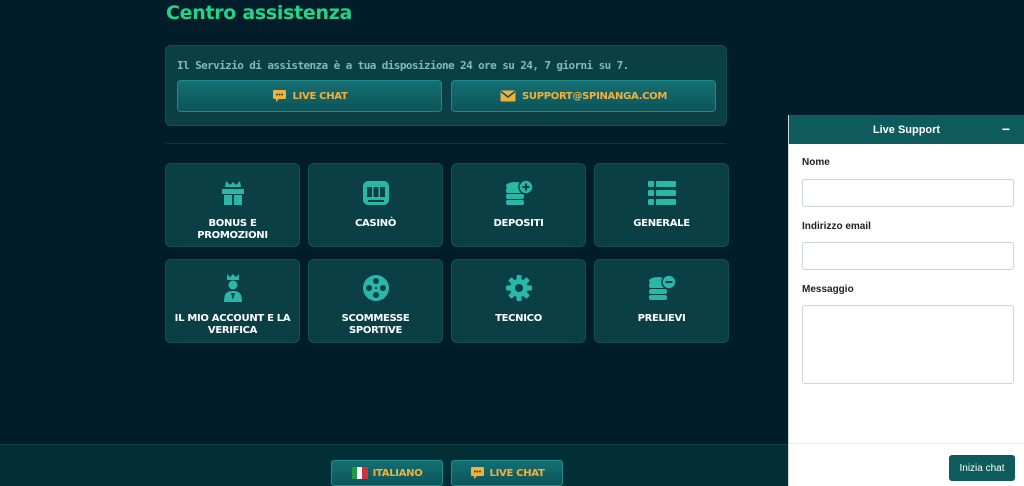 The image size is (1024, 486). Describe the element at coordinates (828, 289) in the screenshot. I see `message-label: Messaggio` at that location.